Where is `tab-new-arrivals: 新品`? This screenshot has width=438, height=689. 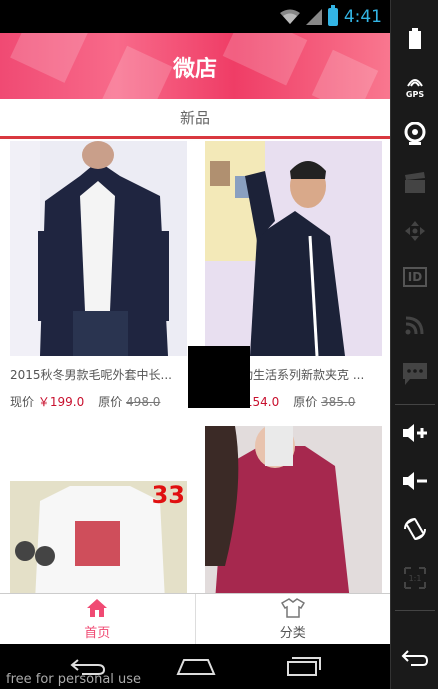 tab-new-arrivals: 新品 is located at coordinates (195, 117).